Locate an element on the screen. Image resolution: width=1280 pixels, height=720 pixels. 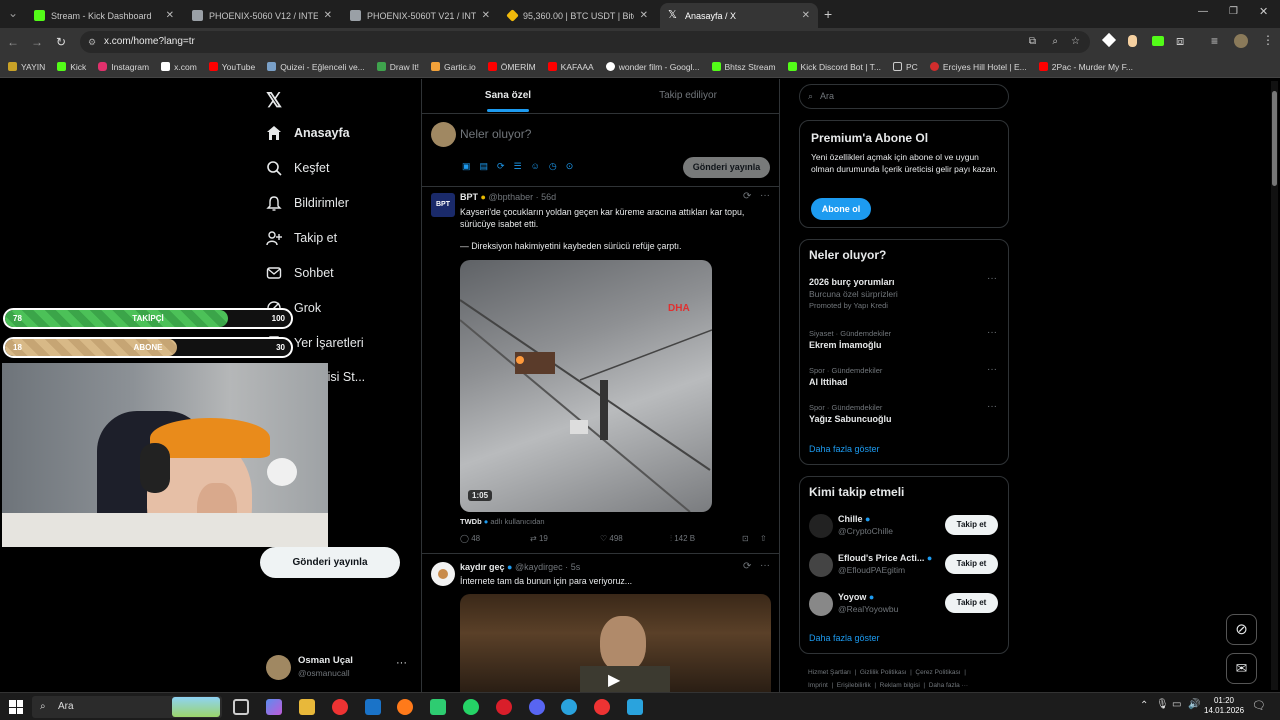
new-tab-button: + is located at coordinates (828, 14).